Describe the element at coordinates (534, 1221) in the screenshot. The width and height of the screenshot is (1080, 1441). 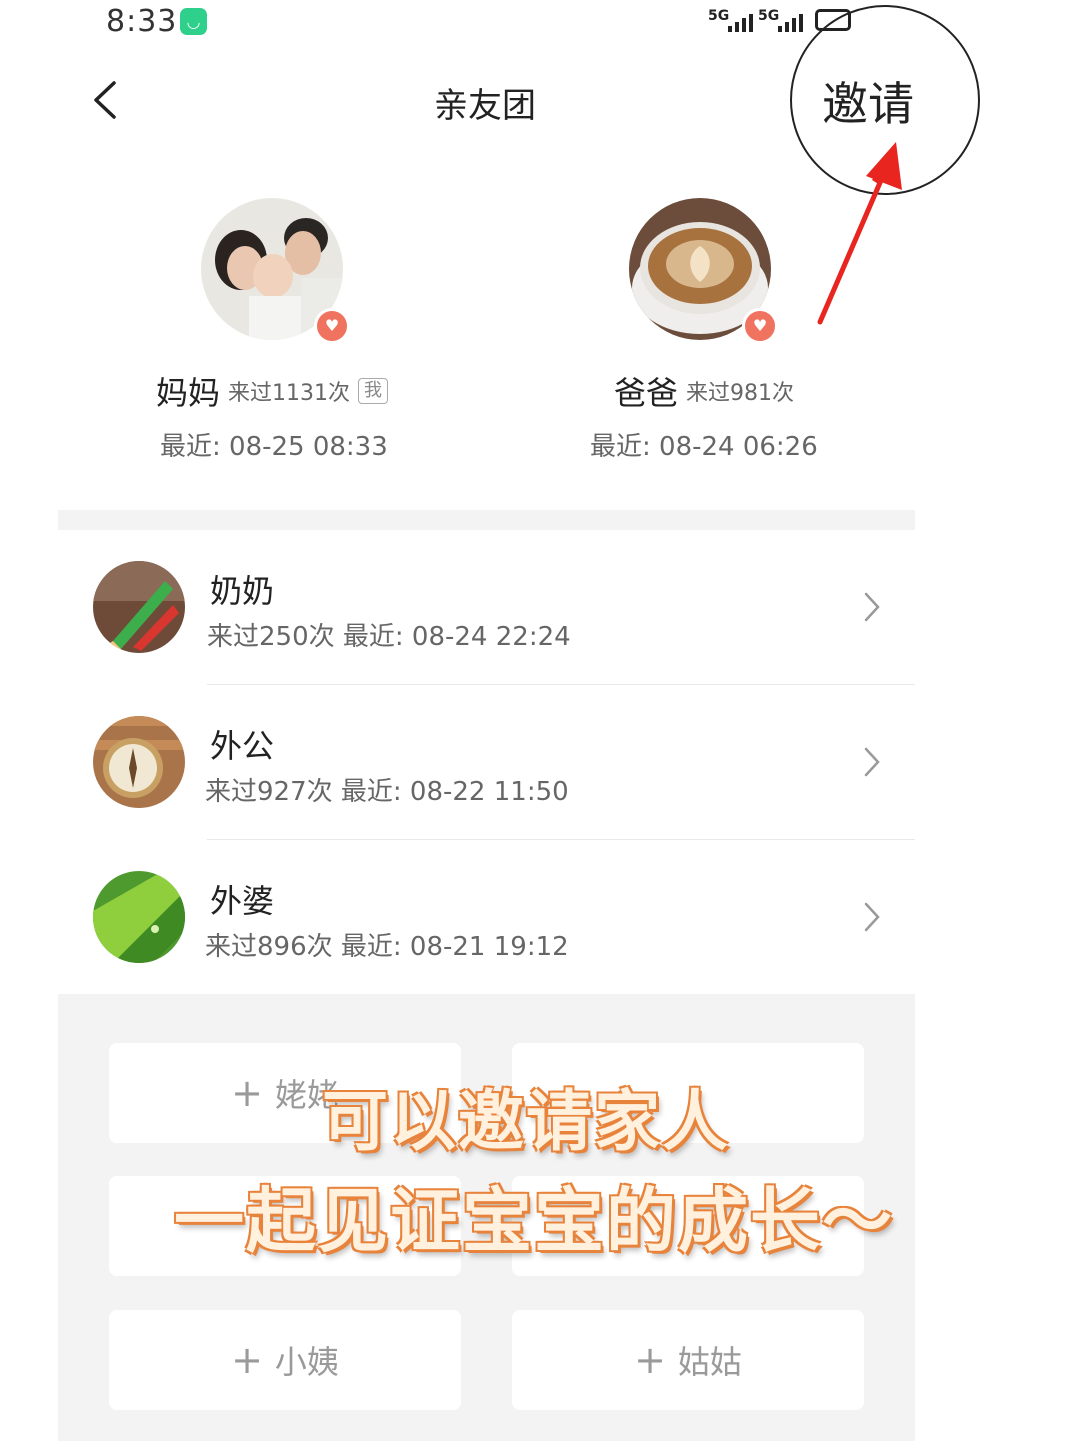
I see `caption-line-2: 一起见证宝宝的成长～` at that location.